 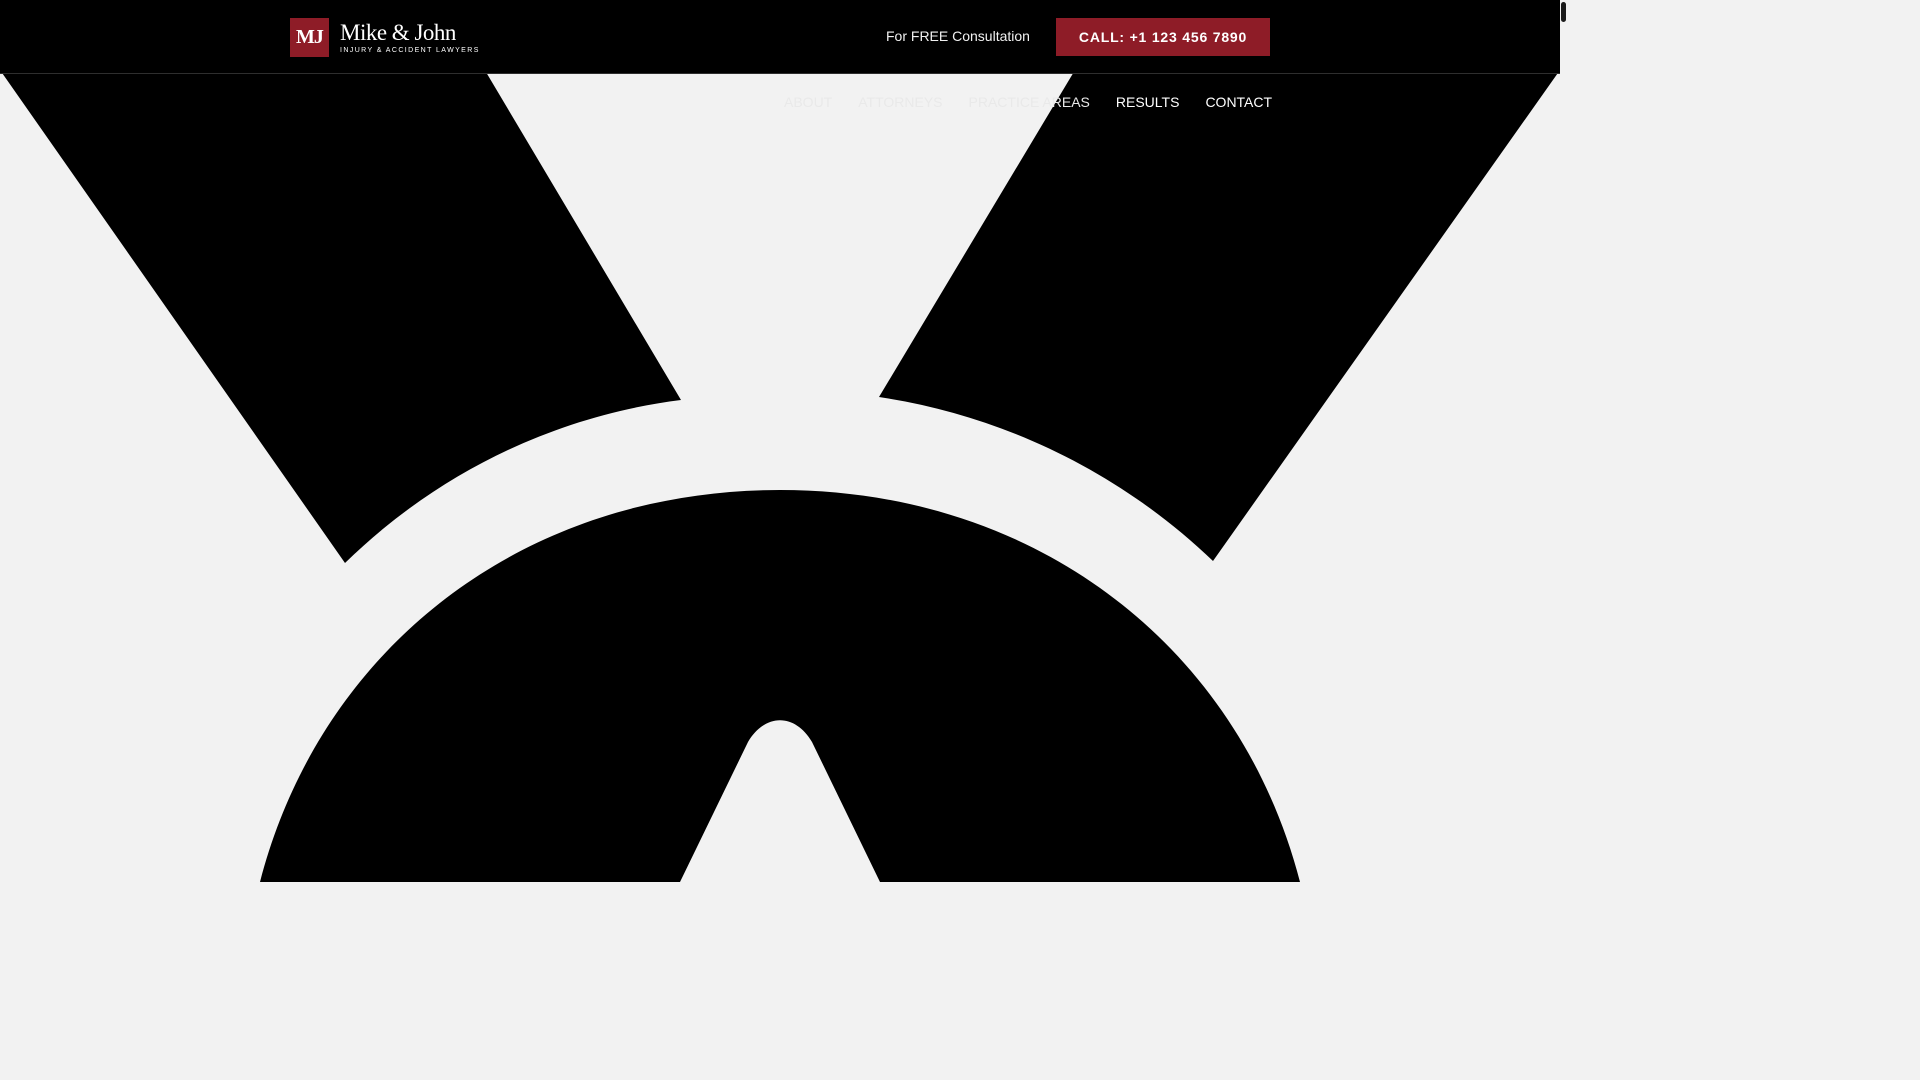 What do you see at coordinates (1148, 102) in the screenshot?
I see `nav-item-results: RESULTS` at bounding box center [1148, 102].